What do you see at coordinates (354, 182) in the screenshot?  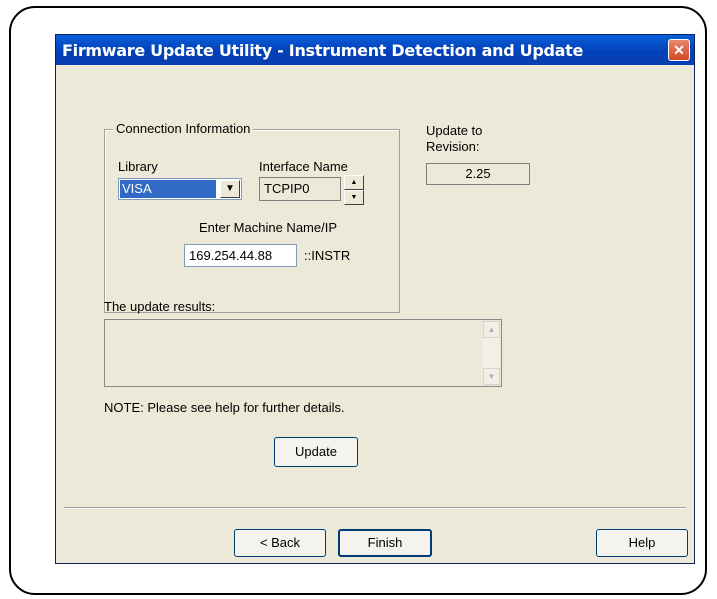 I see `arrow-up-icon: ▲` at bounding box center [354, 182].